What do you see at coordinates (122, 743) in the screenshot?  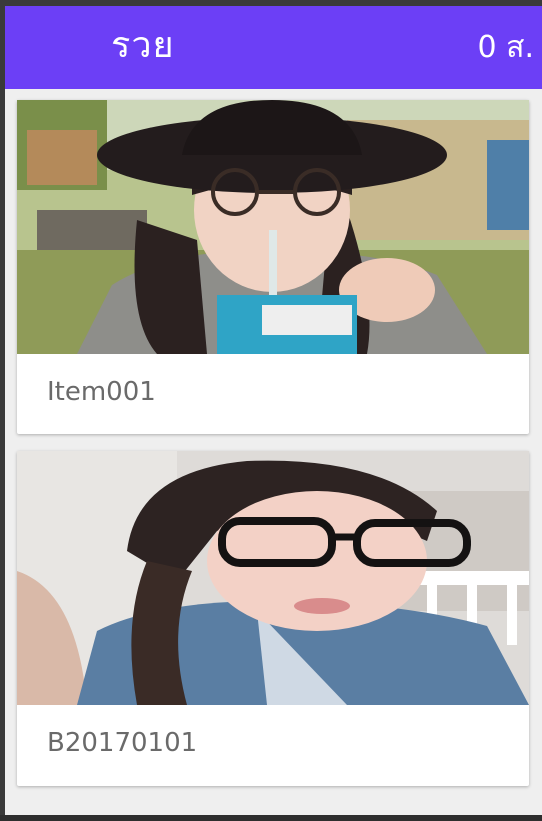 I see `card-title: B20170101` at bounding box center [122, 743].